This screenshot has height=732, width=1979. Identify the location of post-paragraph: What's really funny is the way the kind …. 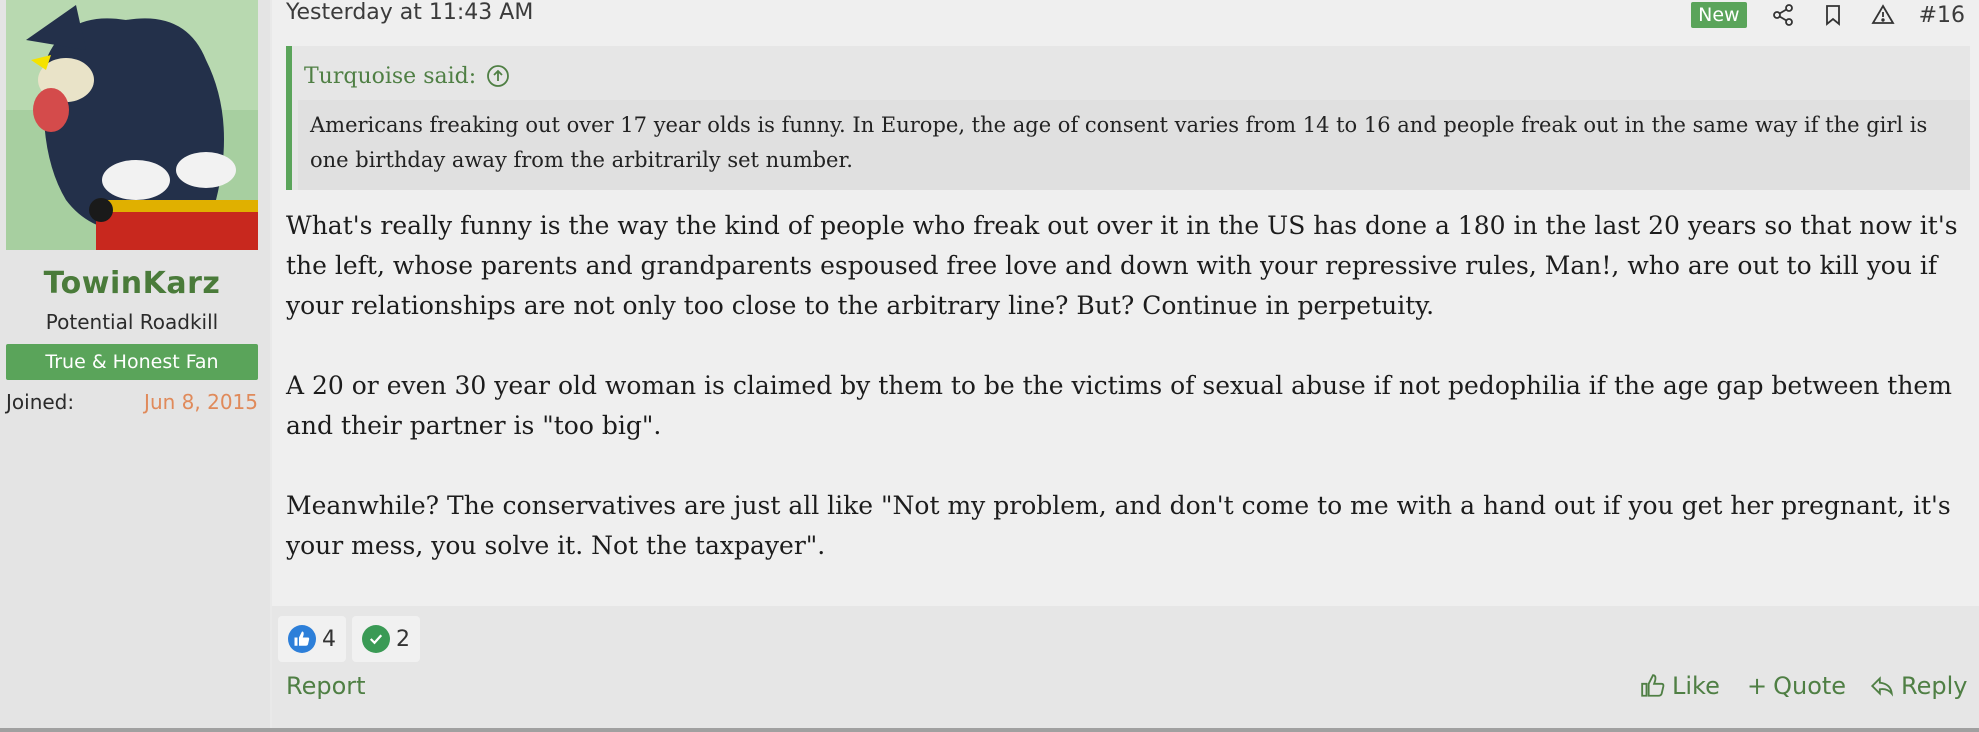
(1122, 265).